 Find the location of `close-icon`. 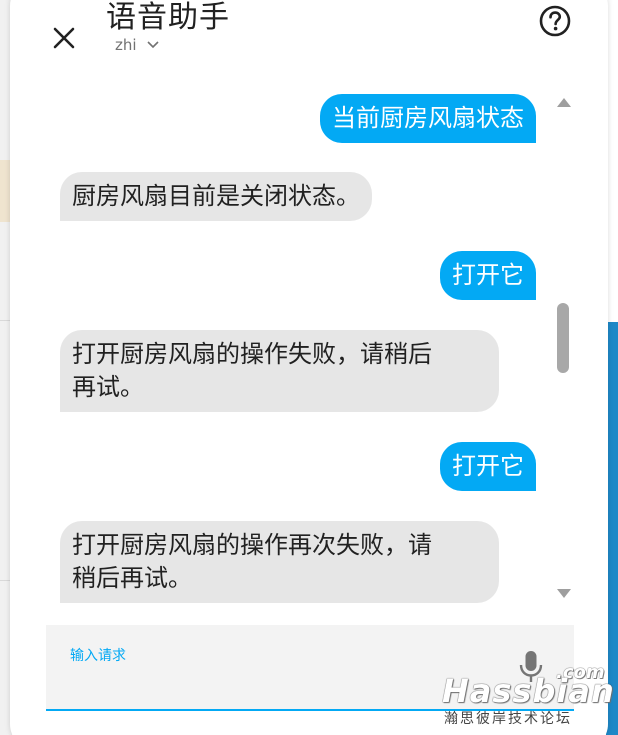

close-icon is located at coordinates (64, 38).